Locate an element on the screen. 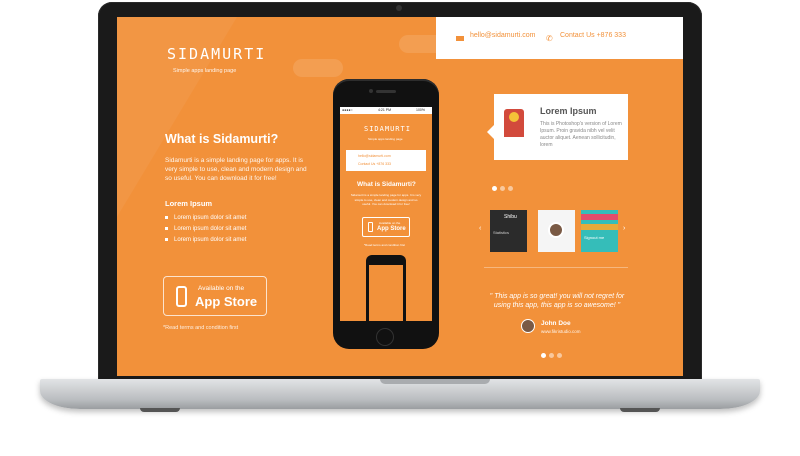  mini-phone-image is located at coordinates (386, 288).